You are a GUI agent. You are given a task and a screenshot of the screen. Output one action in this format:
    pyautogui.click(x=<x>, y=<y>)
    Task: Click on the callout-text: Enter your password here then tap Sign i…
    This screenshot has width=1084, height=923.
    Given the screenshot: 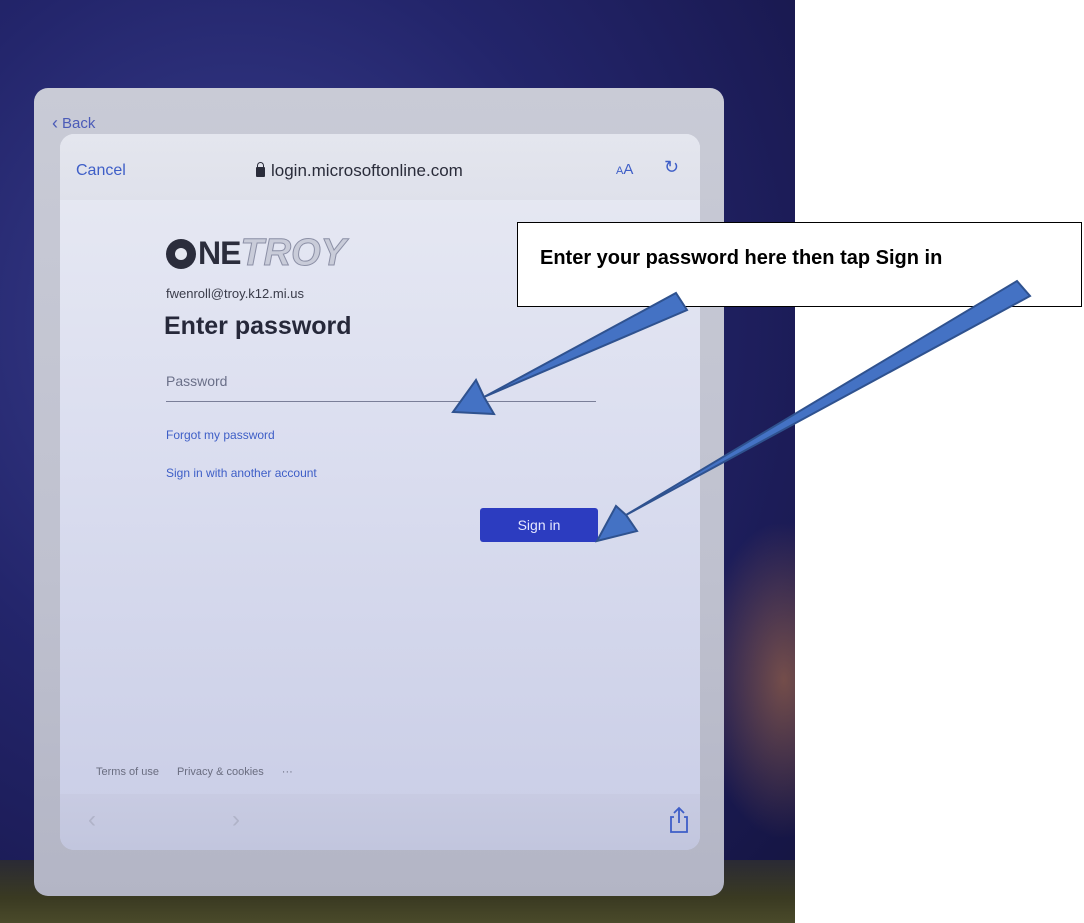 What is the action you would take?
    pyautogui.click(x=741, y=258)
    